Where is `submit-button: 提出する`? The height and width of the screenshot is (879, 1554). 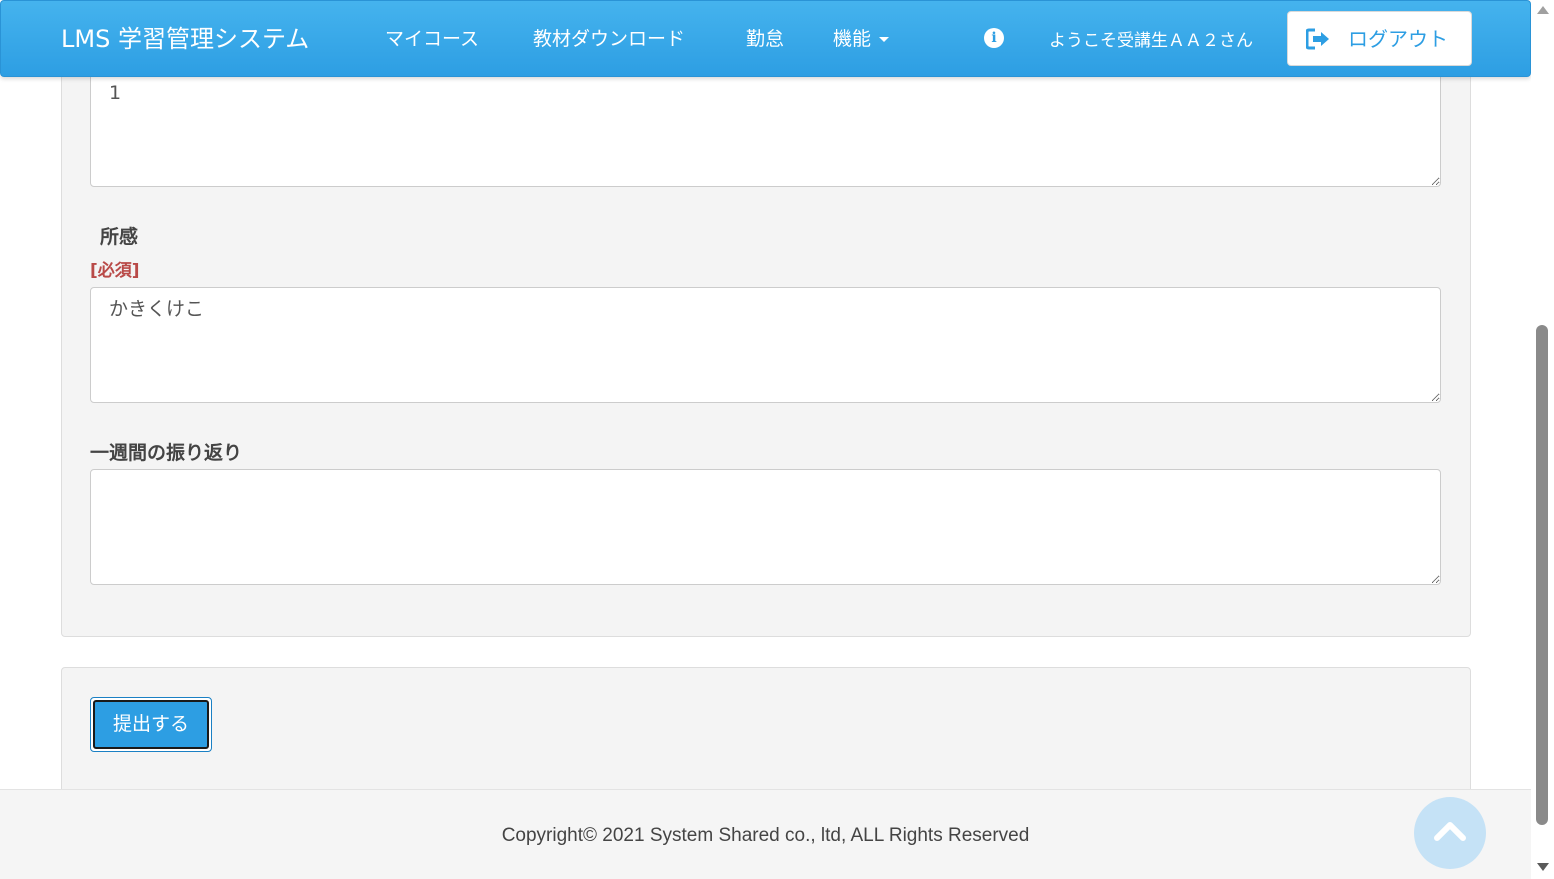 submit-button: 提出する is located at coordinates (151, 724).